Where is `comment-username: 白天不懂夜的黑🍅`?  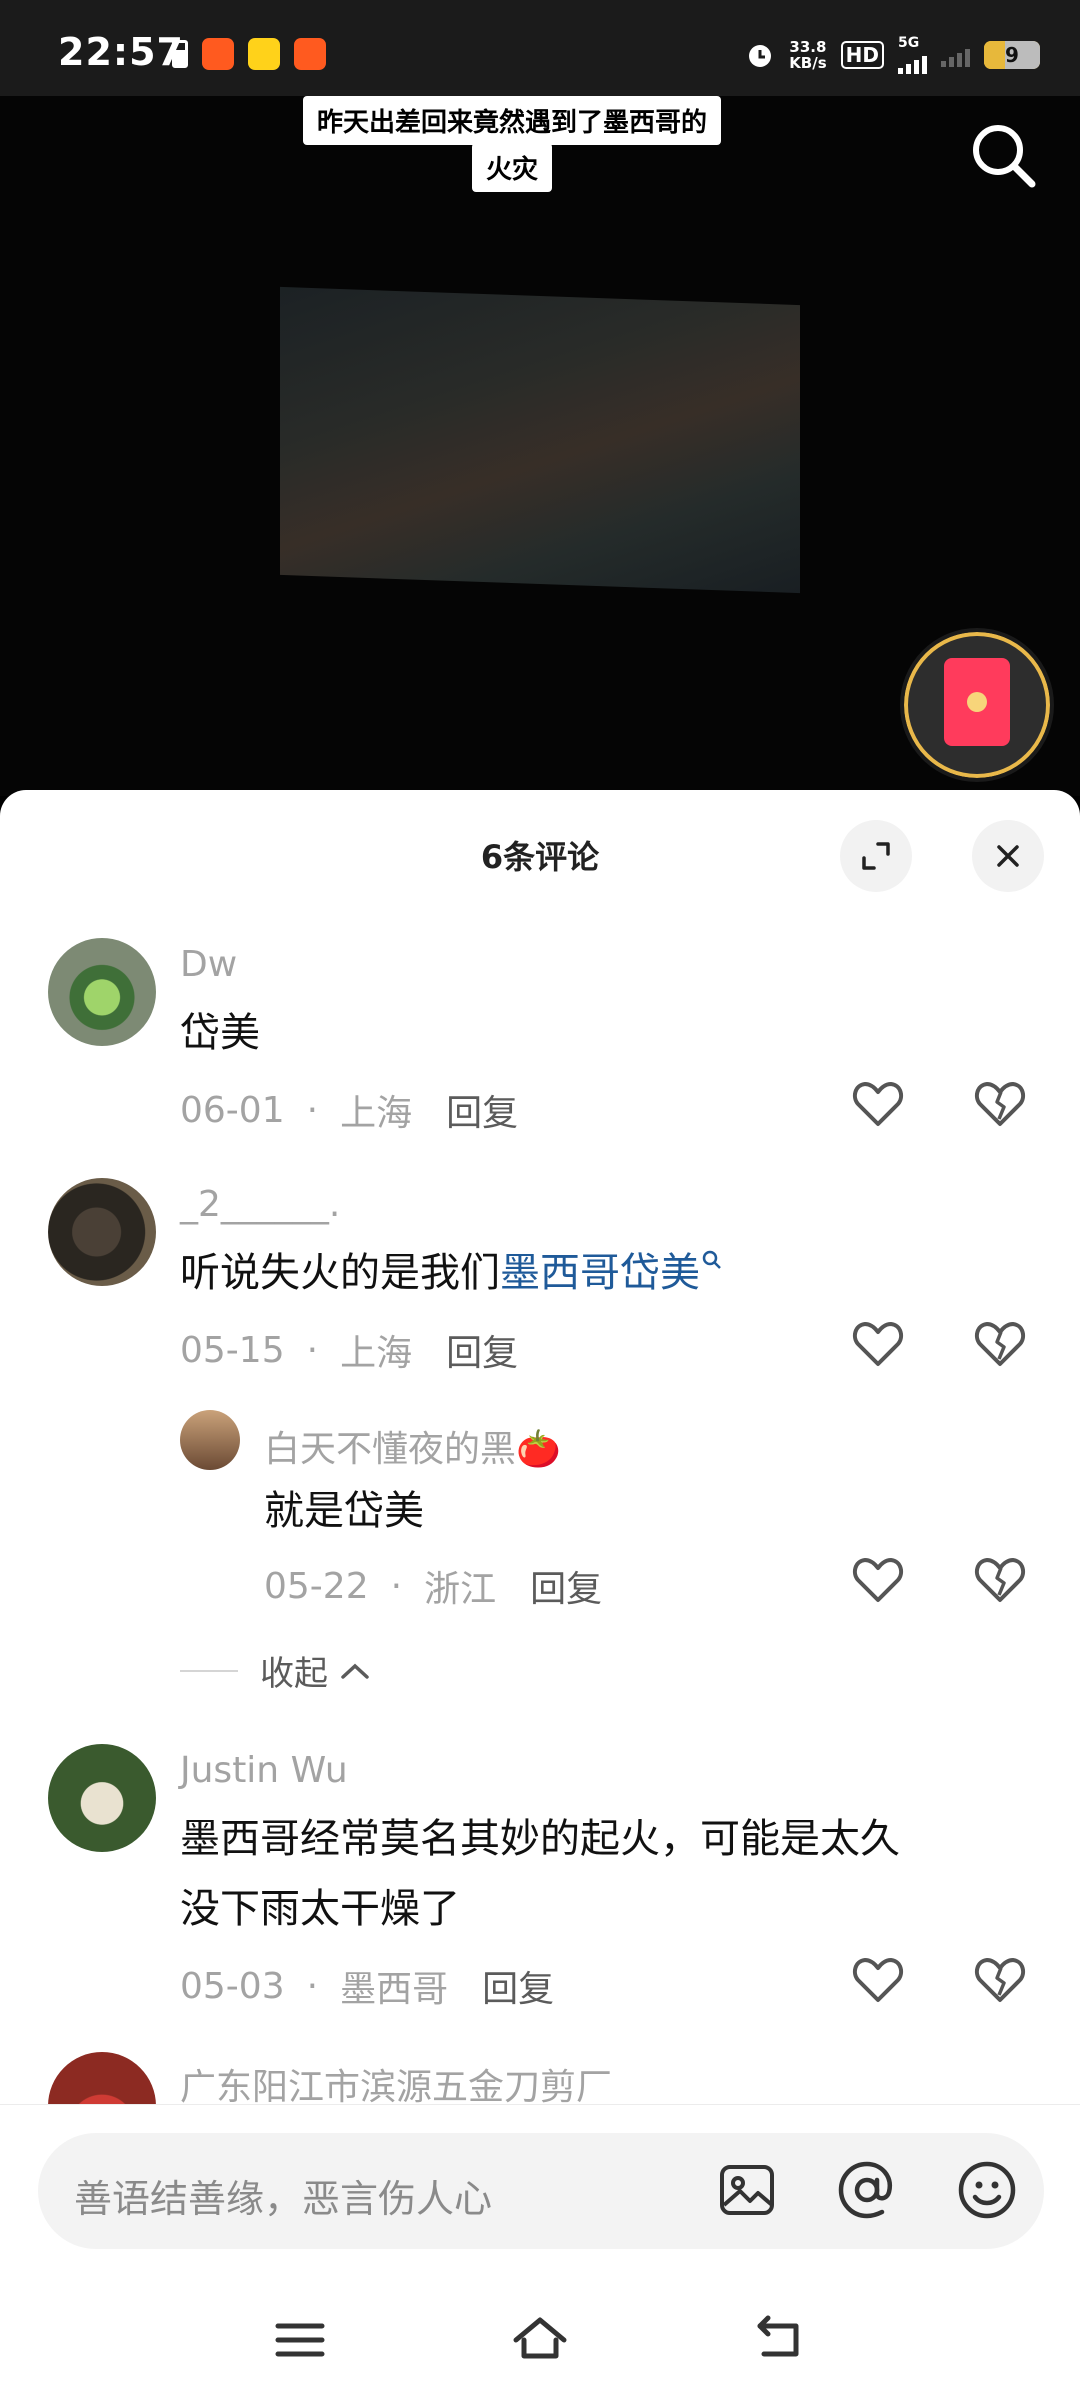
comment-username: 白天不懂夜的黑🍅 is located at coordinates (412, 1446).